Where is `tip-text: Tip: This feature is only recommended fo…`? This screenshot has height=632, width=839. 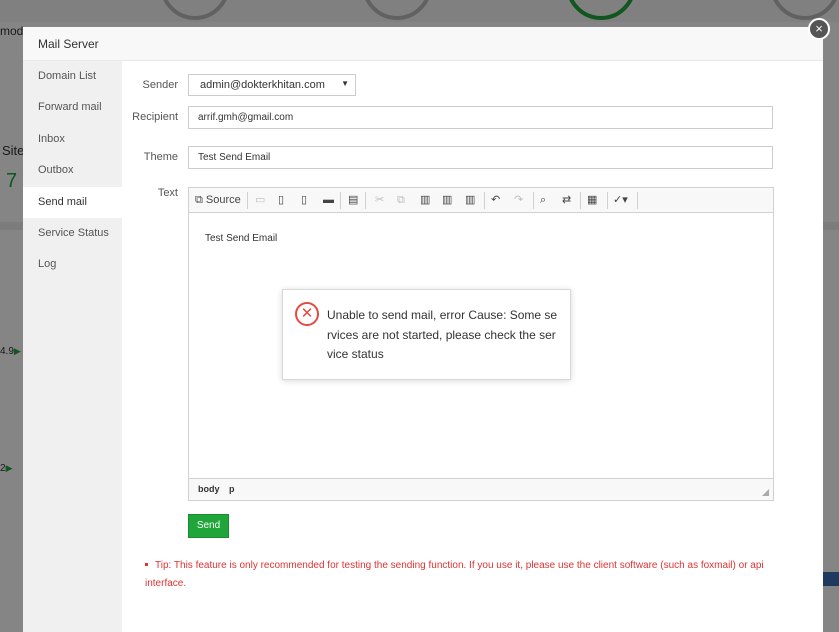
tip-text: Tip: This feature is only recommended fo… is located at coordinates (472, 575).